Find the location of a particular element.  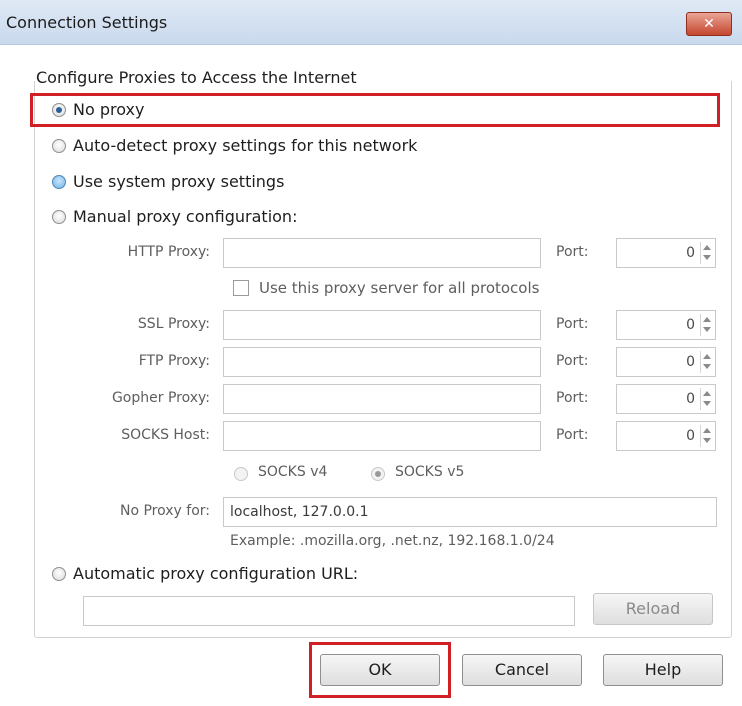

auto-url-label: Automatic proxy configuration URL: is located at coordinates (216, 573).